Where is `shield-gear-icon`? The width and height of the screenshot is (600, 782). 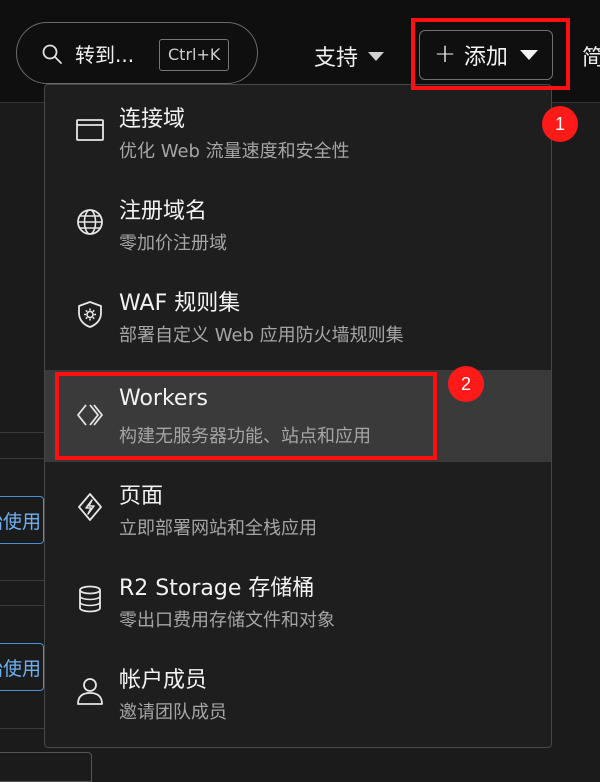
shield-gear-icon is located at coordinates (90, 314).